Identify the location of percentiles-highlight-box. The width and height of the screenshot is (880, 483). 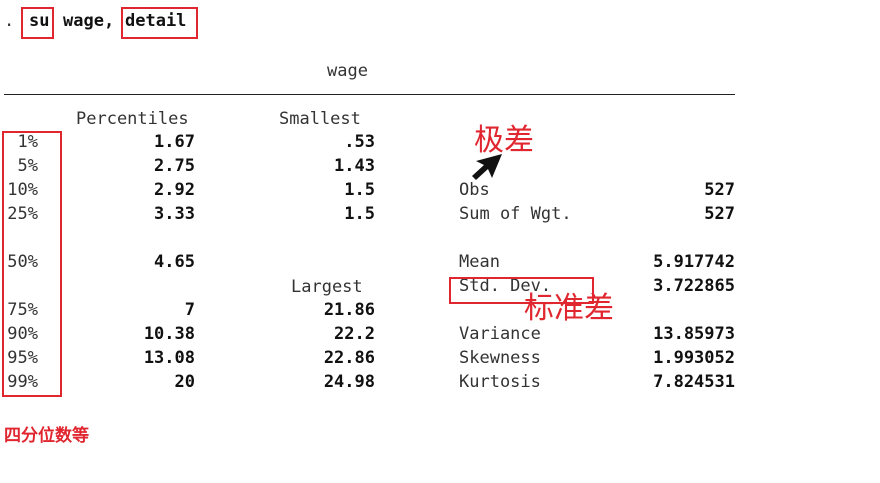
(32, 264).